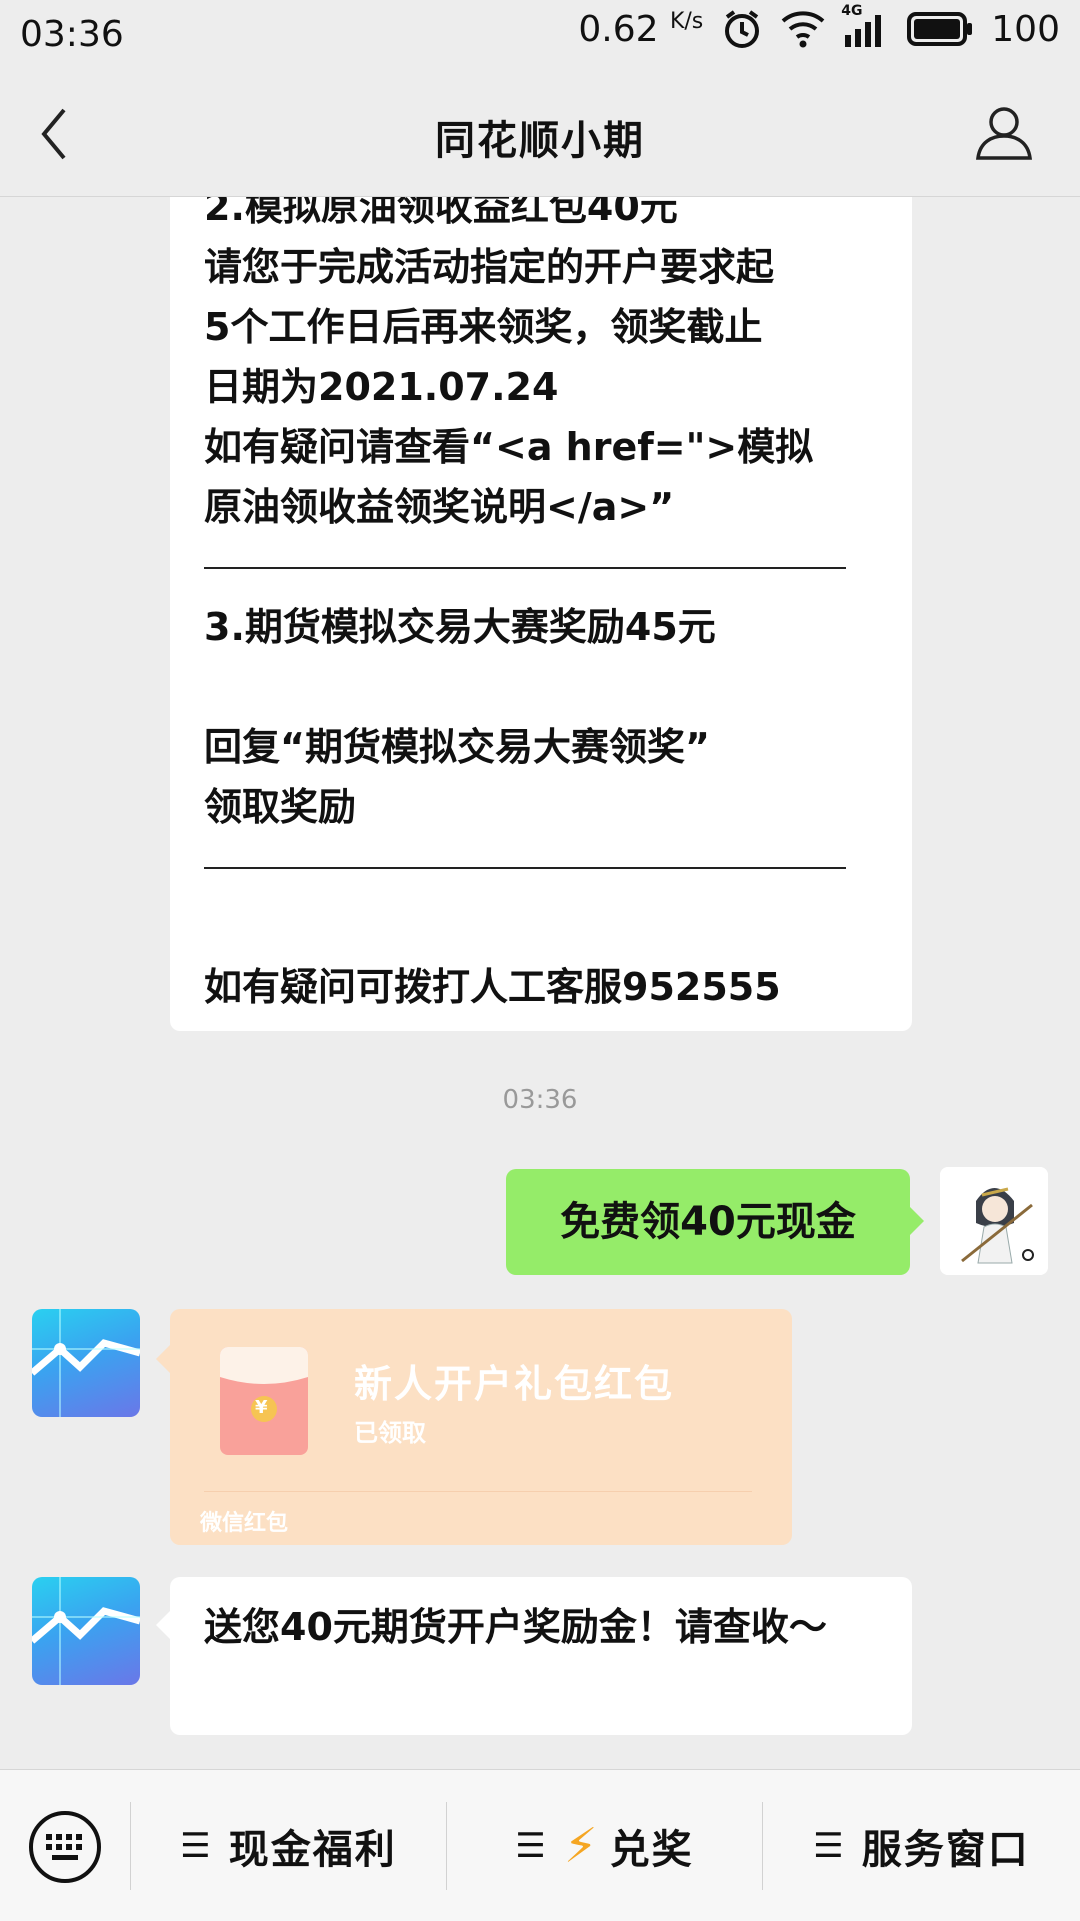 This screenshot has width=1080, height=1921. What do you see at coordinates (581, 1845) in the screenshot?
I see `lightning-icon: ⚡` at bounding box center [581, 1845].